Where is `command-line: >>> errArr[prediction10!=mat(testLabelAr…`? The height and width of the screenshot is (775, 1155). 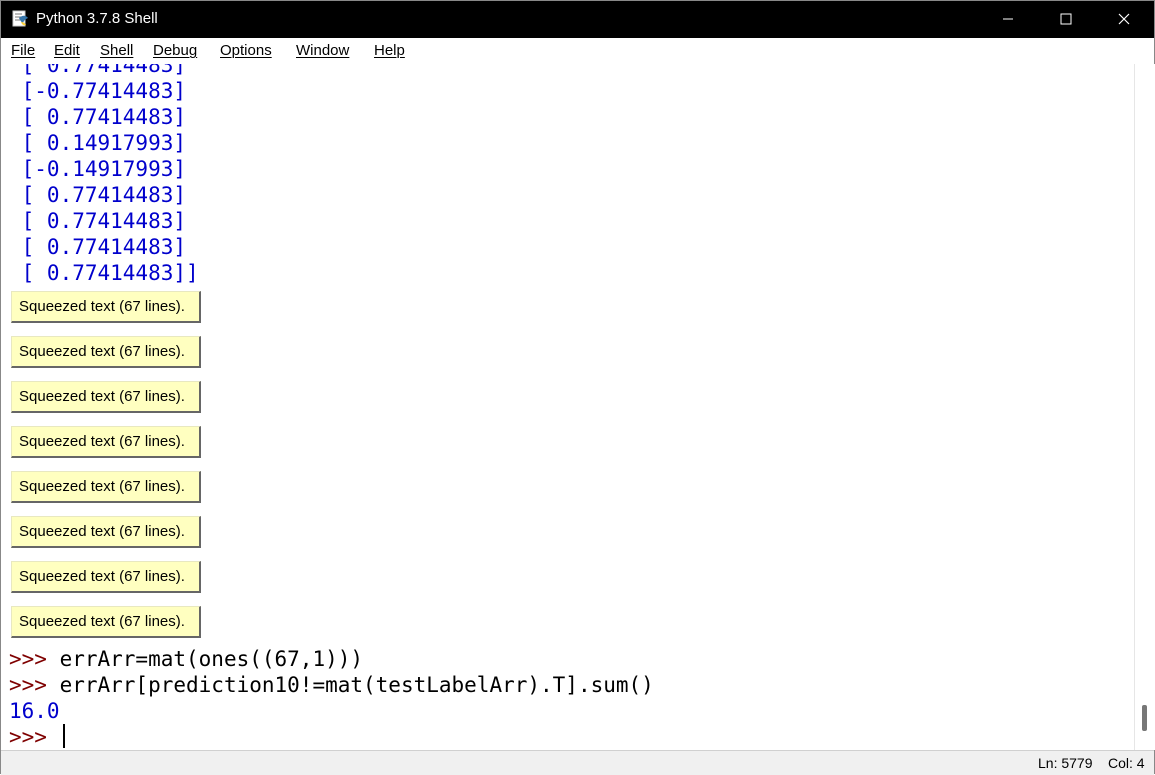 command-line: >>> errArr[prediction10!=mat(testLabelAr… is located at coordinates (331, 685).